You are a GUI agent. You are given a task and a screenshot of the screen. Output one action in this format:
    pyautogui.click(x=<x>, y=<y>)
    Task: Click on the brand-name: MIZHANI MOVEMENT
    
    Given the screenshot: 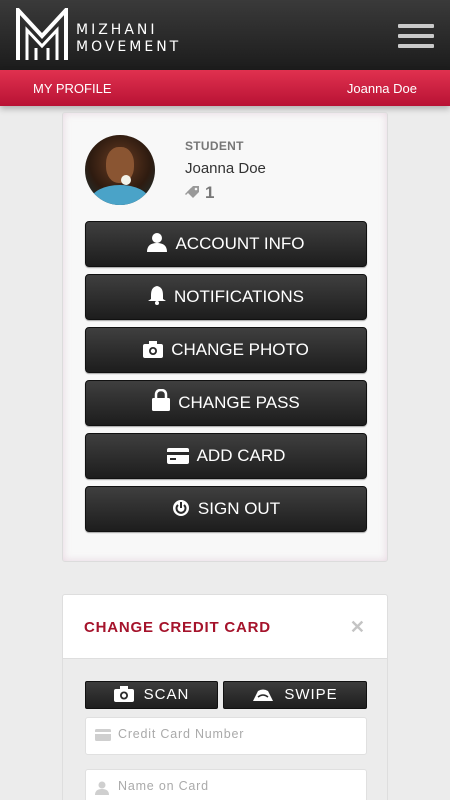 What is the action you would take?
    pyautogui.click(x=128, y=39)
    